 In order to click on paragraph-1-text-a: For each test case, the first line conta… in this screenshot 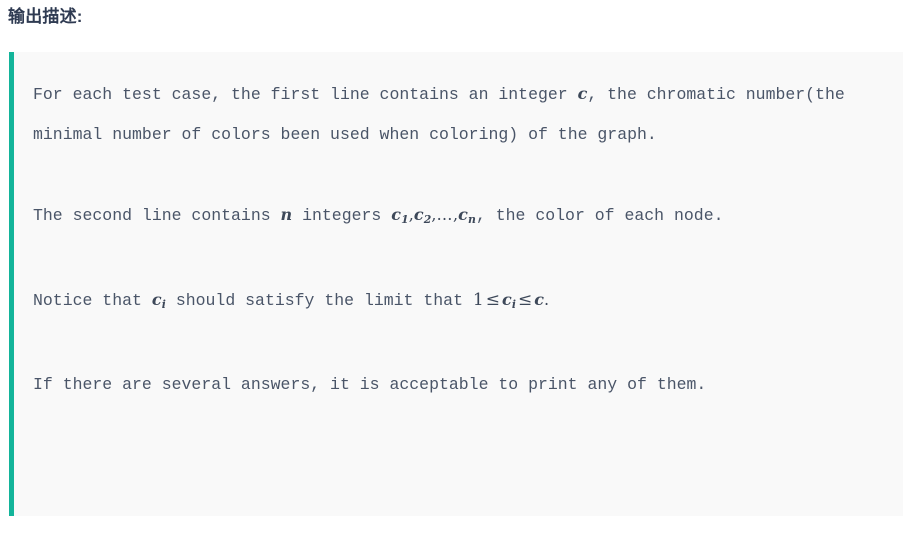, I will do `click(305, 94)`.